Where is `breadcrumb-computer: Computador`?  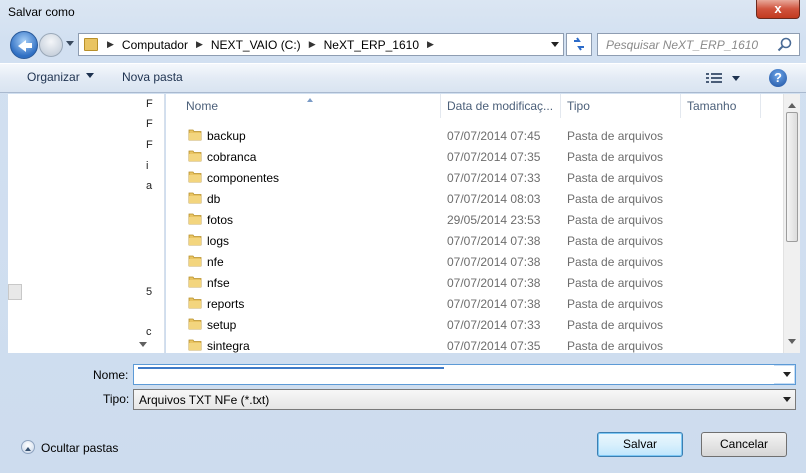 breadcrumb-computer: Computador is located at coordinates (155, 45).